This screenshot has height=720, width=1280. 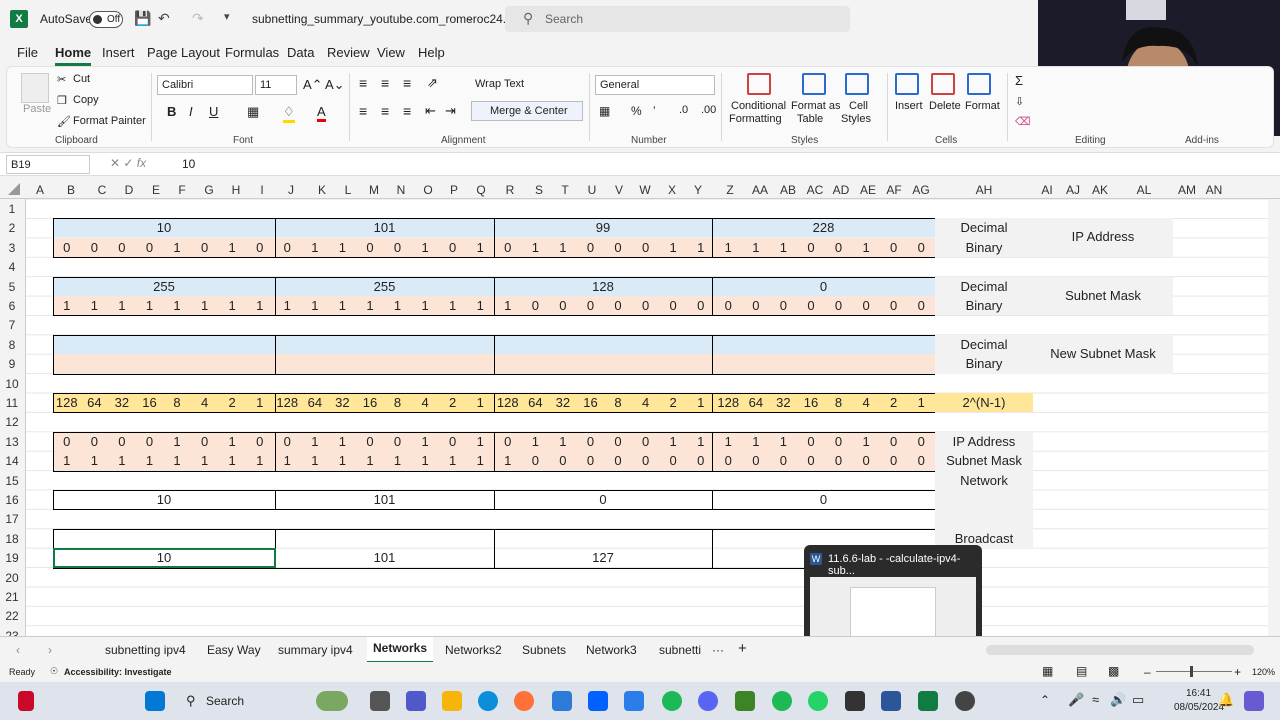 I want to click on fx-icon: ✕ ✓ fx, so click(x=128, y=163).